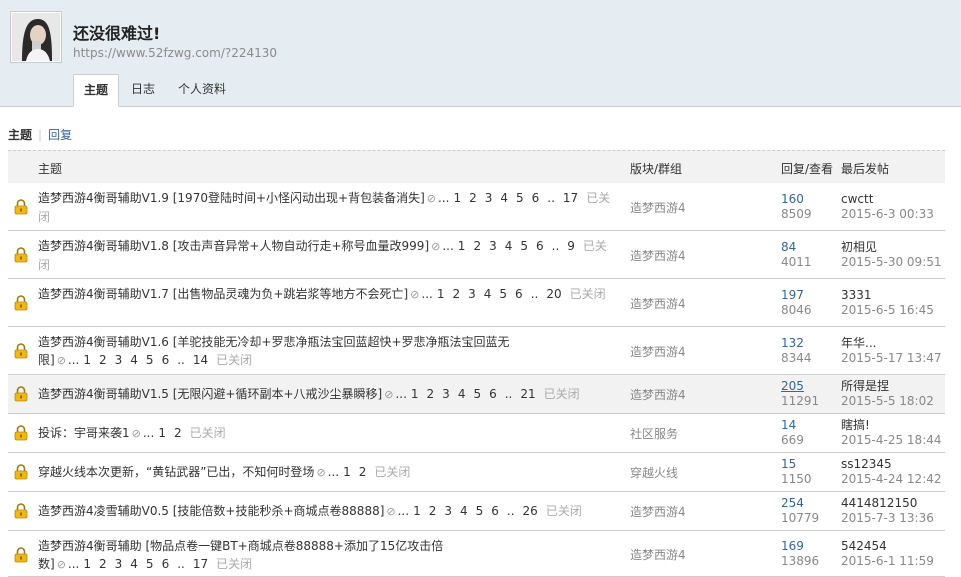  Describe the element at coordinates (887, 561) in the screenshot. I see `last-post-time: 2015-6-1 11:59` at that location.